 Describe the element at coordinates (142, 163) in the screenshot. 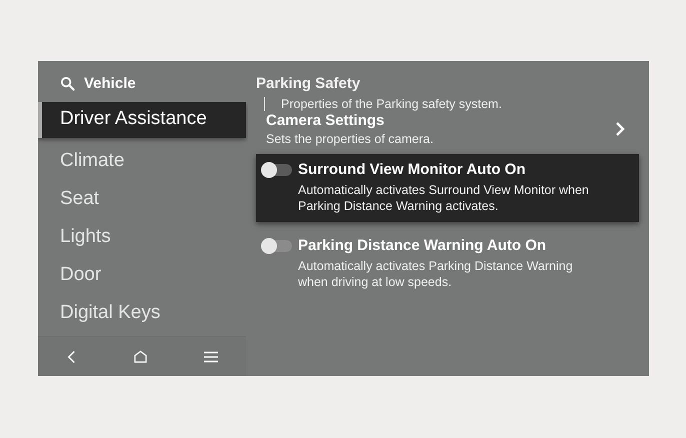

I see `sidebar-item: Climate` at that location.